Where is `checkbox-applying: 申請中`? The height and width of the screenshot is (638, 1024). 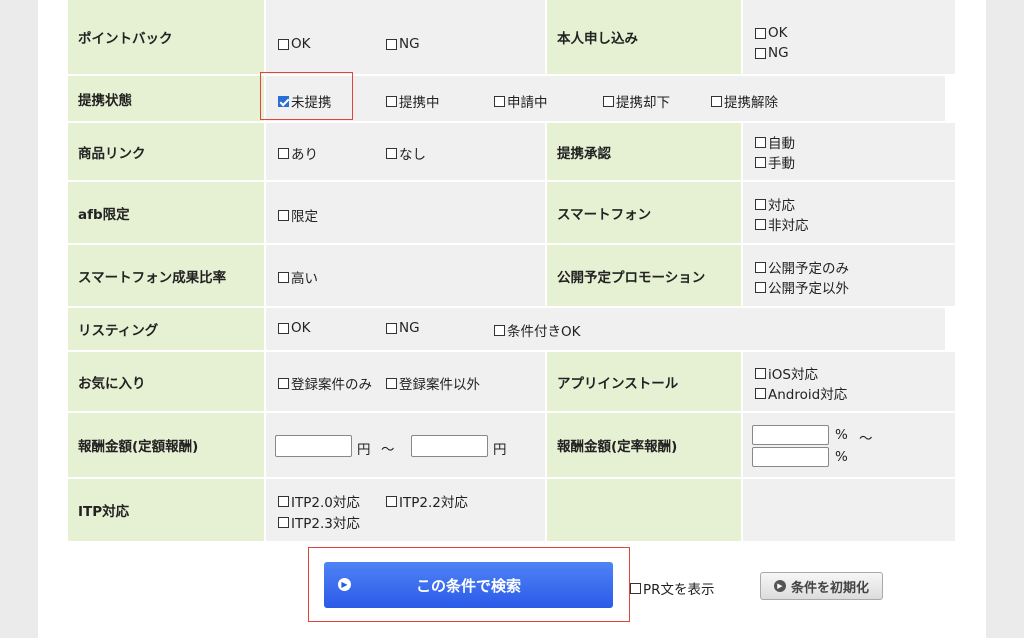
checkbox-applying: 申請中 is located at coordinates (521, 101).